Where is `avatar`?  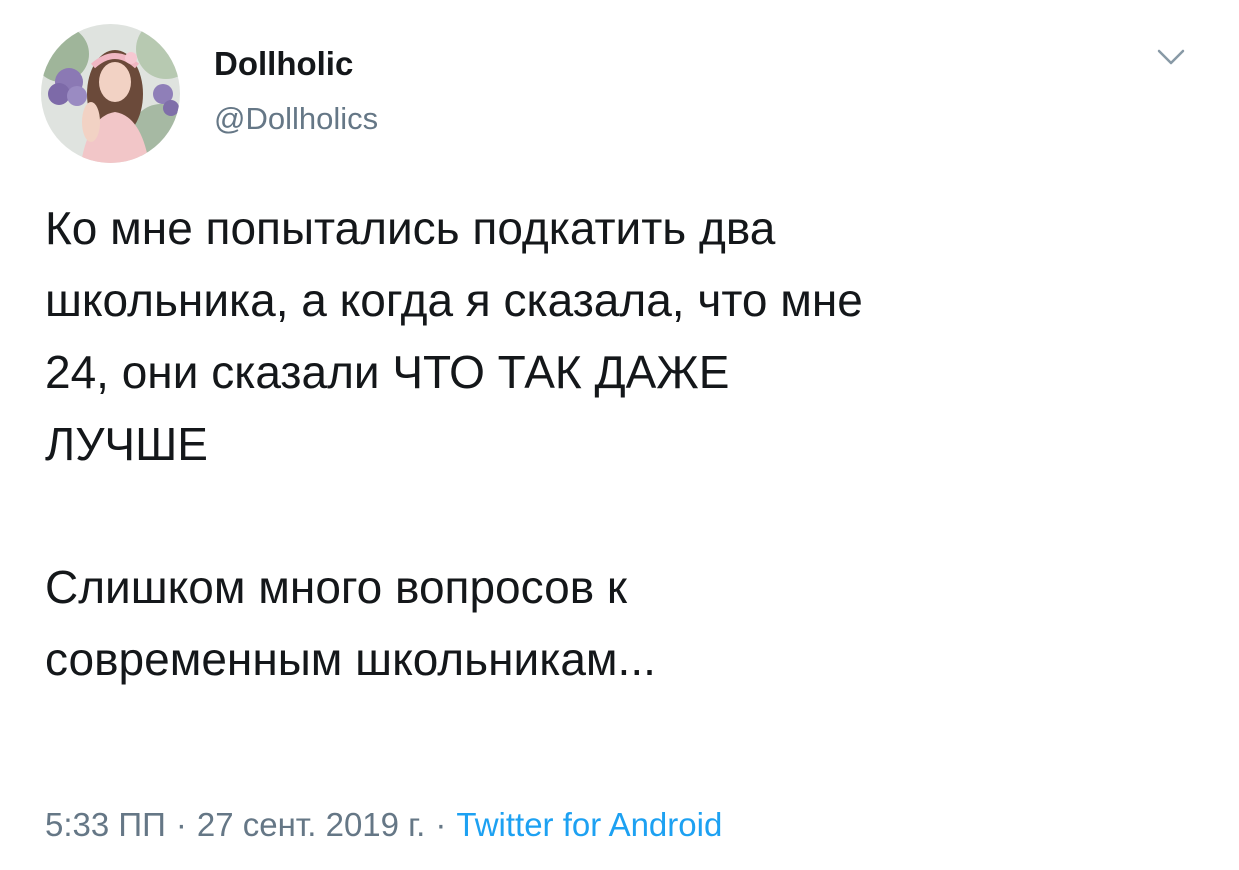 avatar is located at coordinates (110, 93).